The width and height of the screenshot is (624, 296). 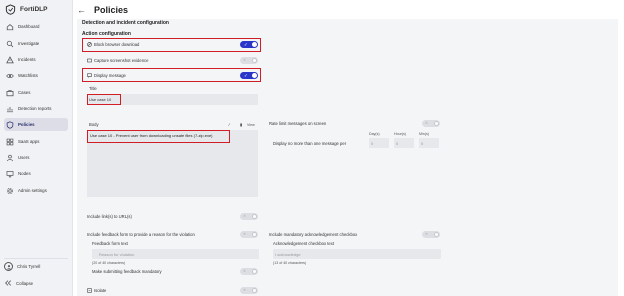 I want to click on hours-label: Hour(s), so click(x=400, y=134).